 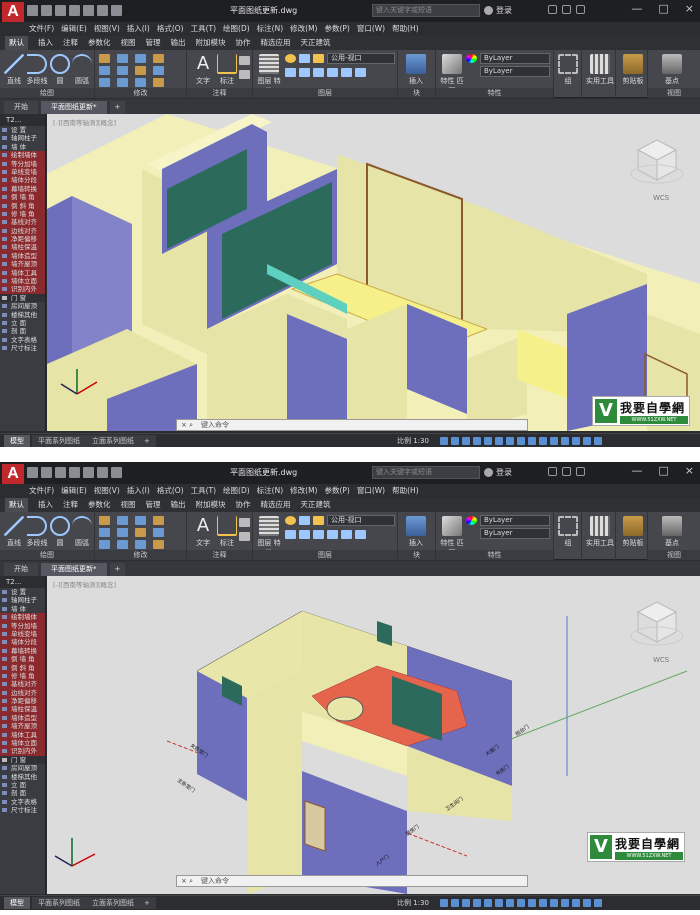 I want to click on new-tab-button: +, so click(x=117, y=107).